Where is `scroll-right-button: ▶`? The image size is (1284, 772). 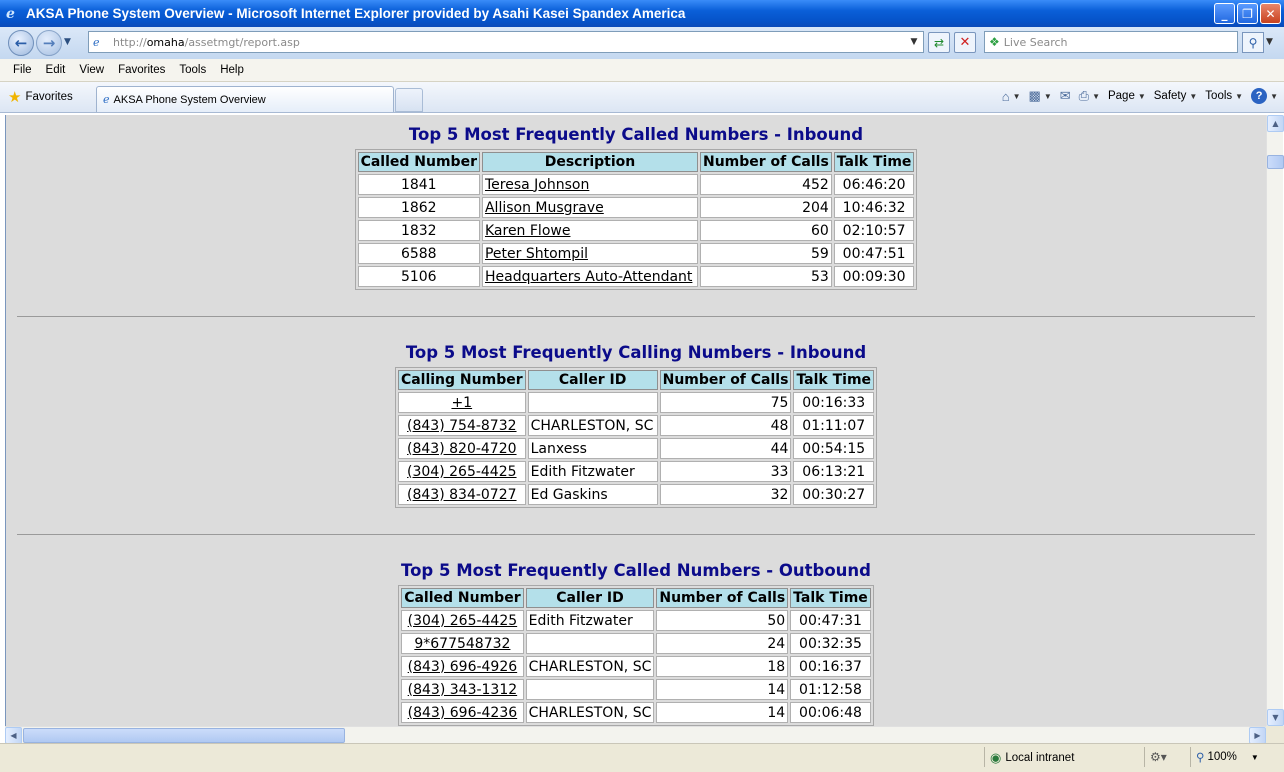 scroll-right-button: ▶ is located at coordinates (1257, 735).